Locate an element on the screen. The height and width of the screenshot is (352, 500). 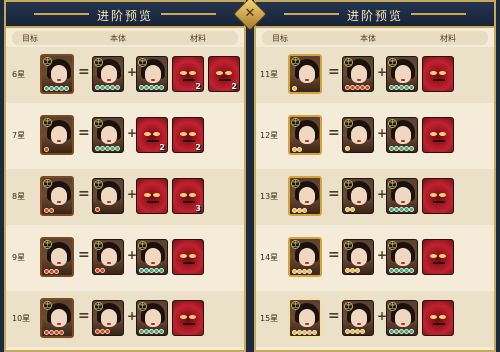
column-header-row: 目标 本体 材料 is located at coordinates (375, 38).